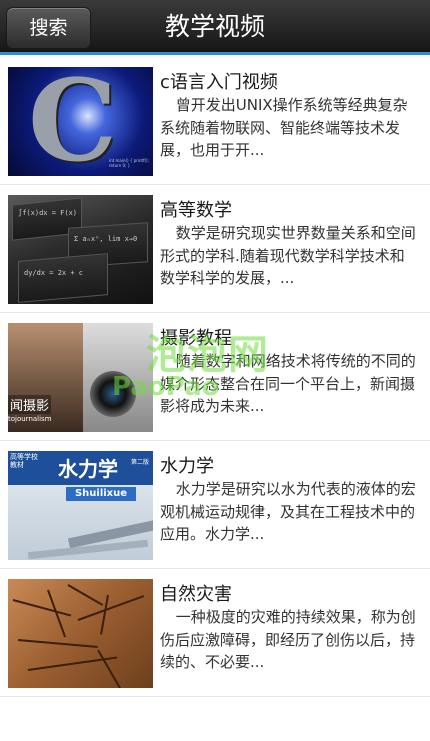 The width and height of the screenshot is (430, 741). What do you see at coordinates (30, 404) in the screenshot?
I see `thumbnail-label: 闻摄影` at bounding box center [30, 404].